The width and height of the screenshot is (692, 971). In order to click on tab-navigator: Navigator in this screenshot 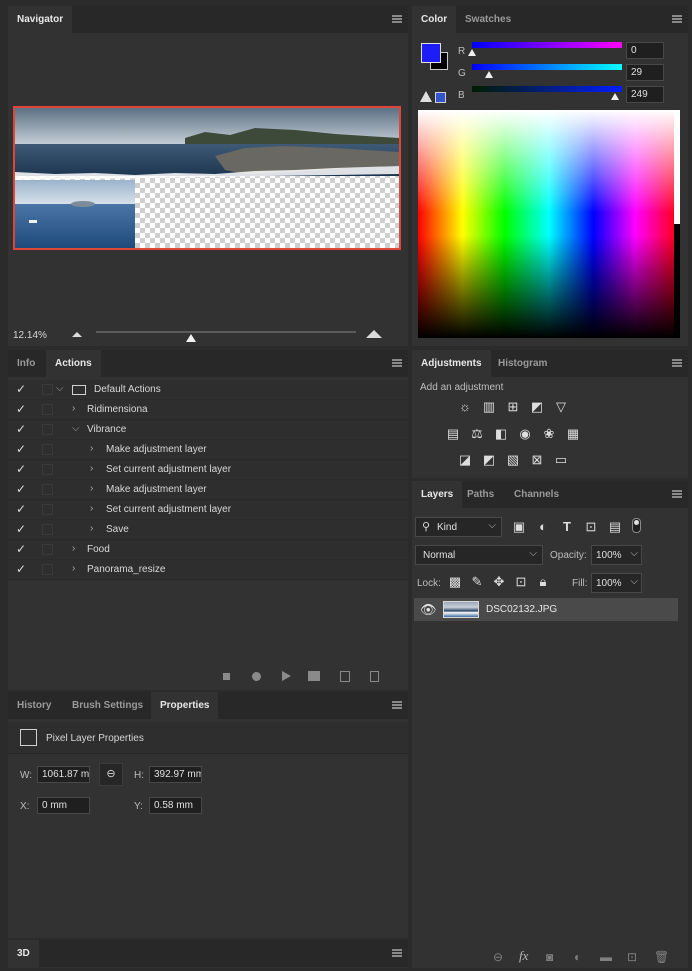, I will do `click(40, 19)`.